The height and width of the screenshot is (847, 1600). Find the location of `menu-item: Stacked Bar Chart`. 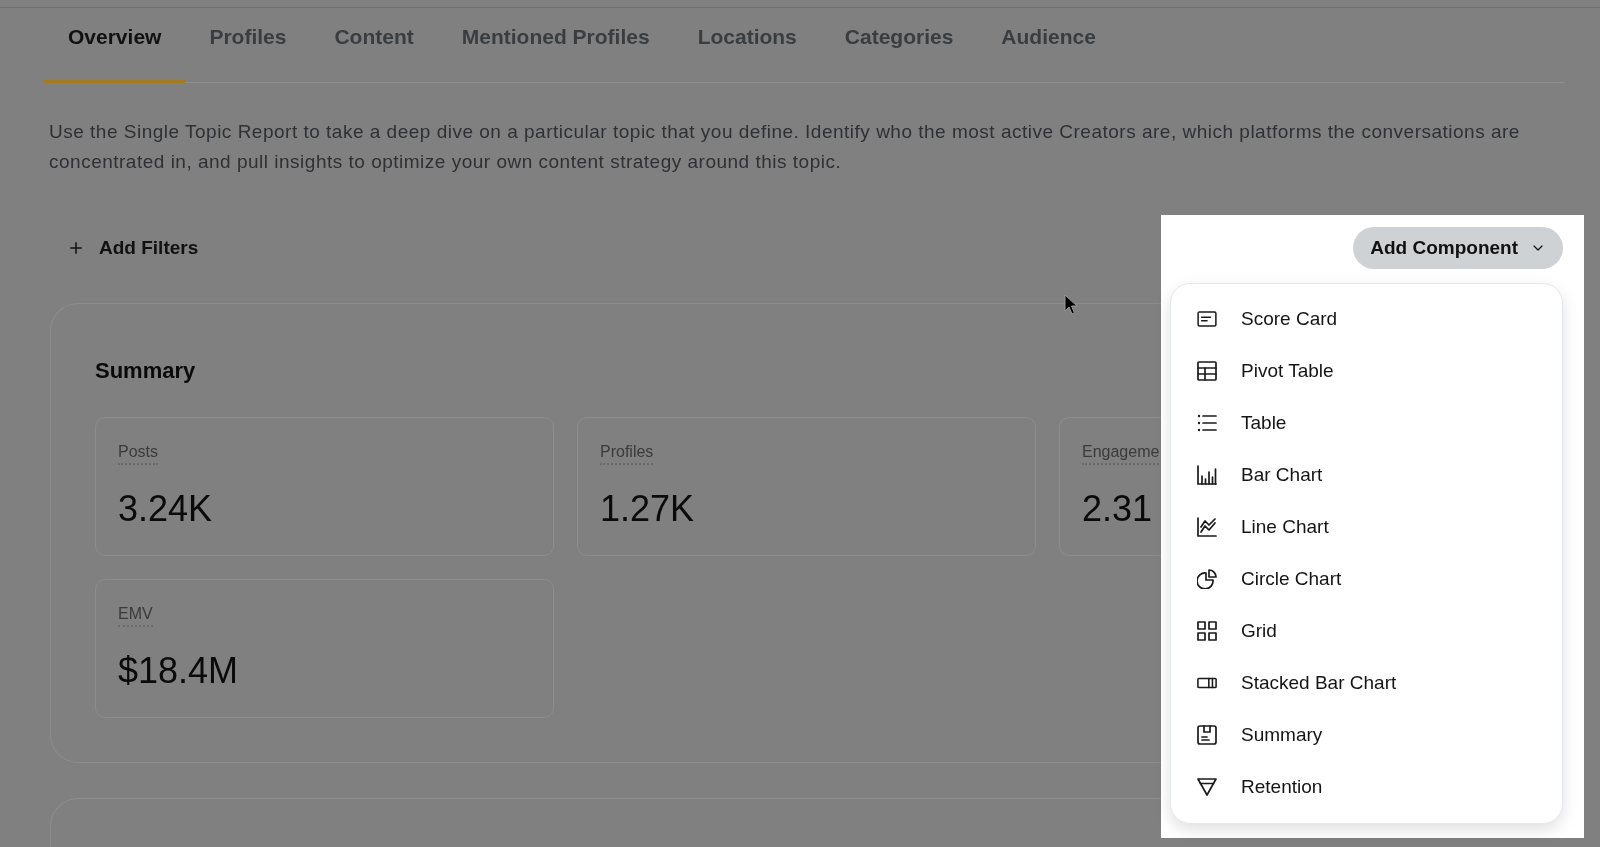

menu-item: Stacked Bar Chart is located at coordinates (1366, 683).